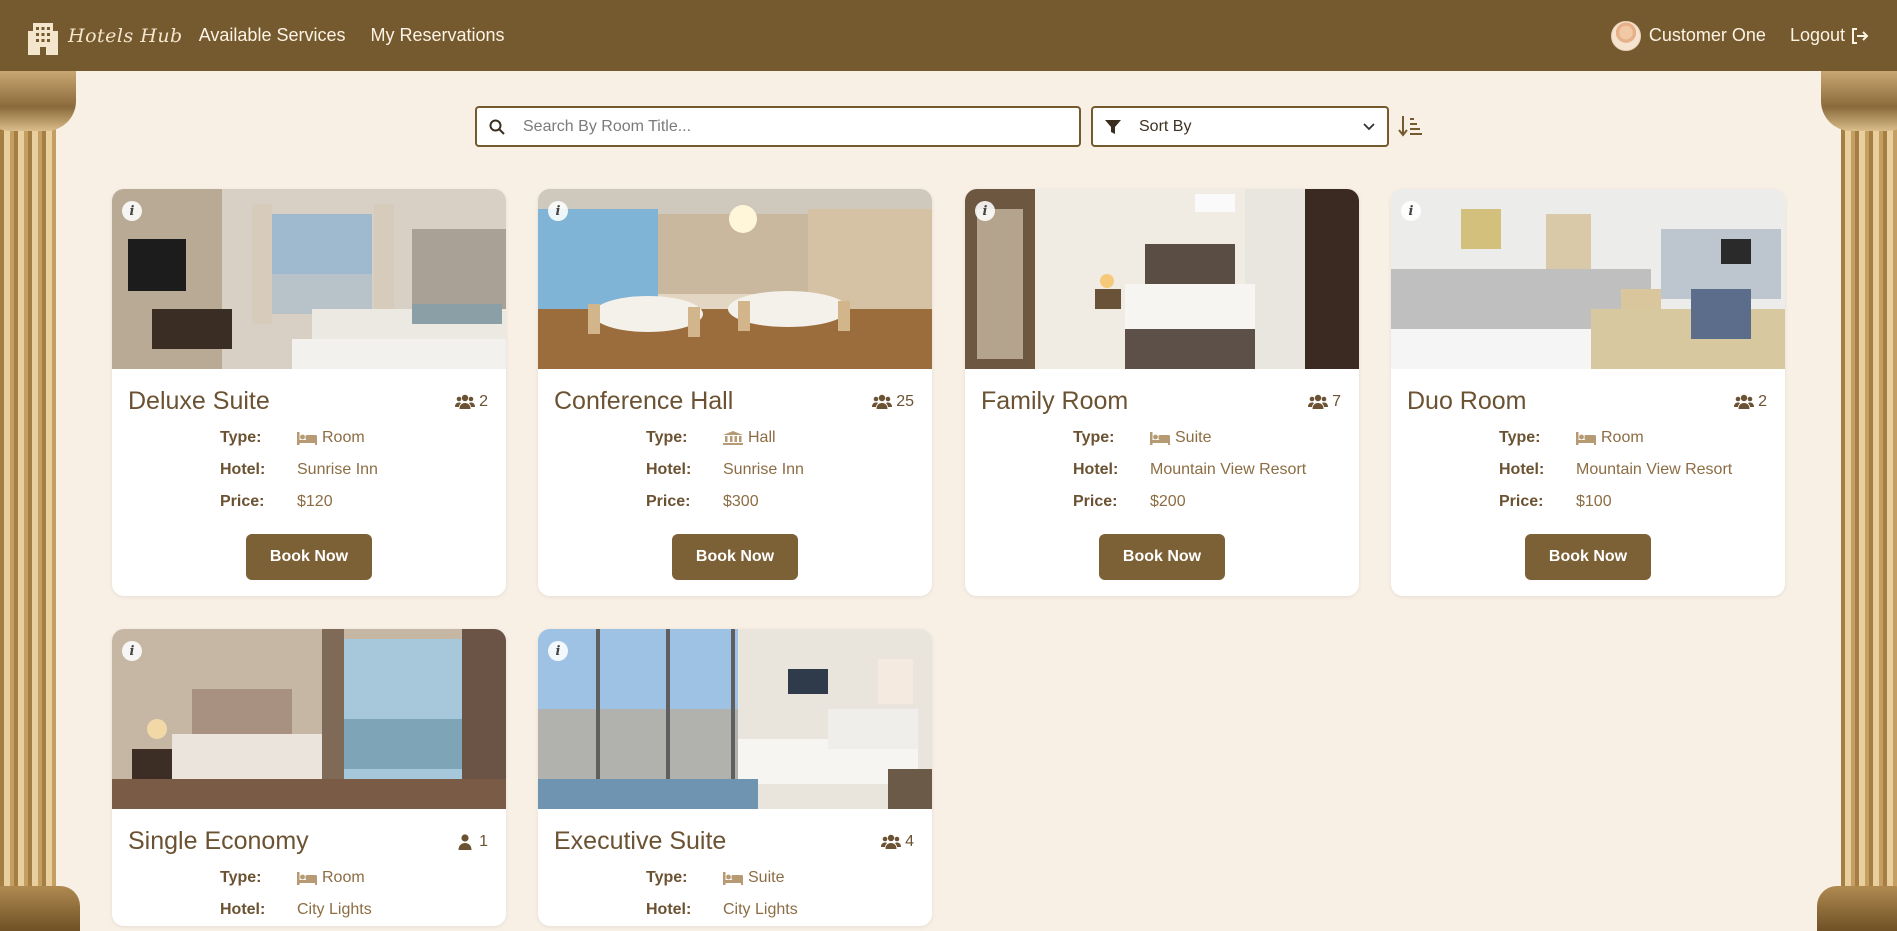 This screenshot has height=931, width=1897. Describe the element at coordinates (905, 401) in the screenshot. I see `capacity-value: 25` at that location.